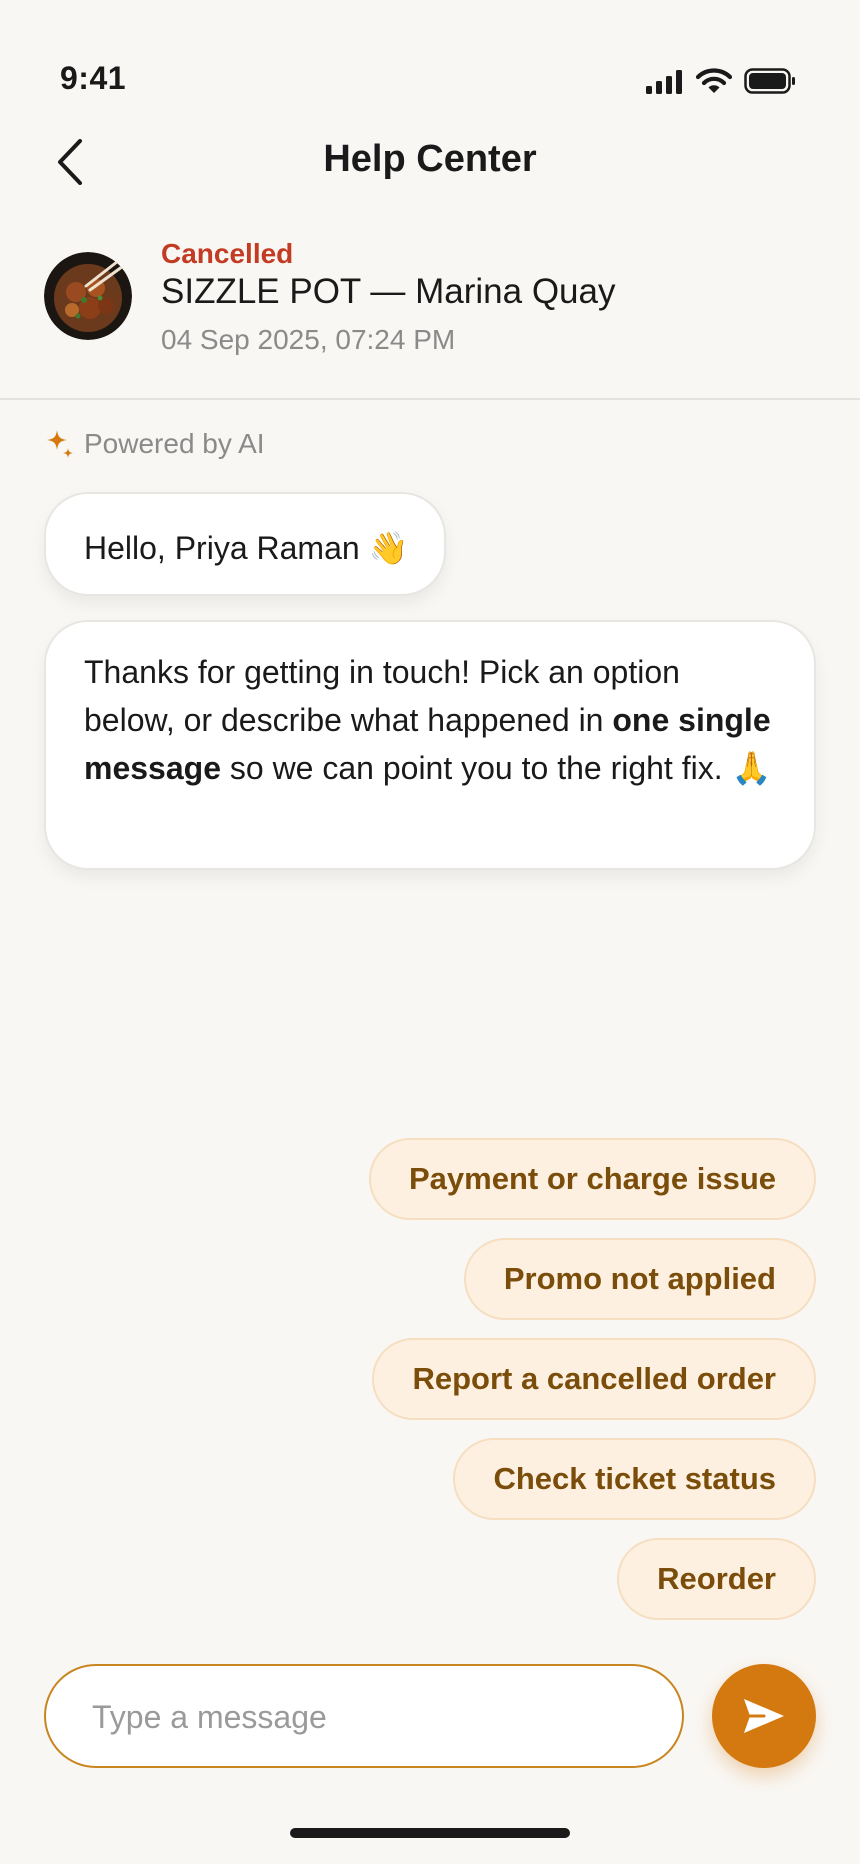 Image resolution: width=860 pixels, height=1864 pixels. I want to click on page-title: Help Center, so click(430, 159).